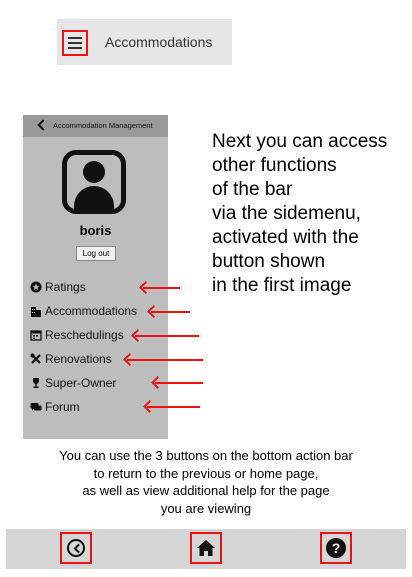  I want to click on back-circle-icon, so click(76, 548).